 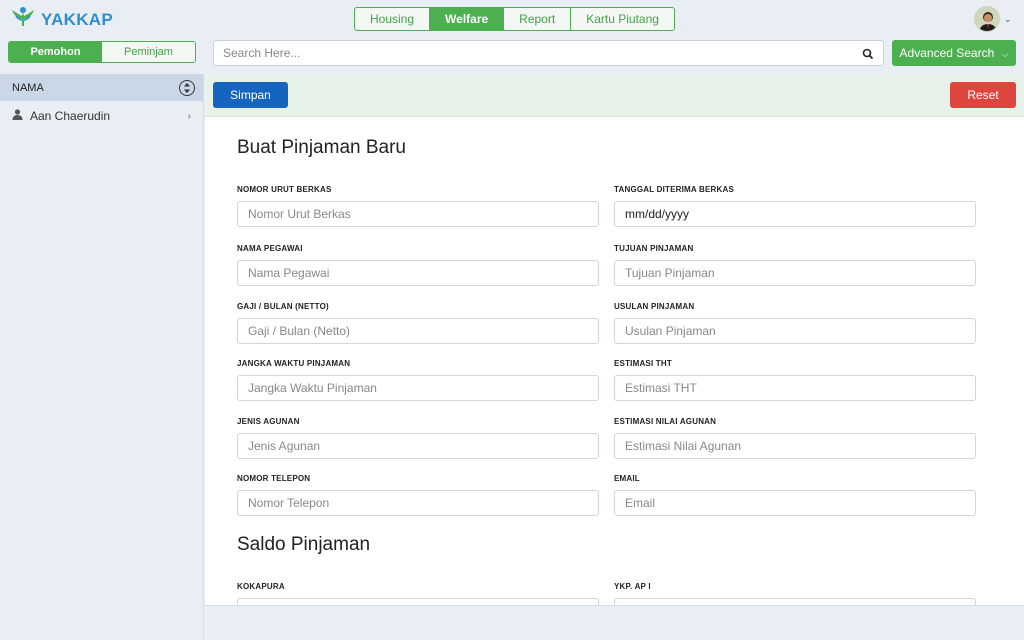 I want to click on mode-peminjam-button: Peminjam, so click(x=148, y=52).